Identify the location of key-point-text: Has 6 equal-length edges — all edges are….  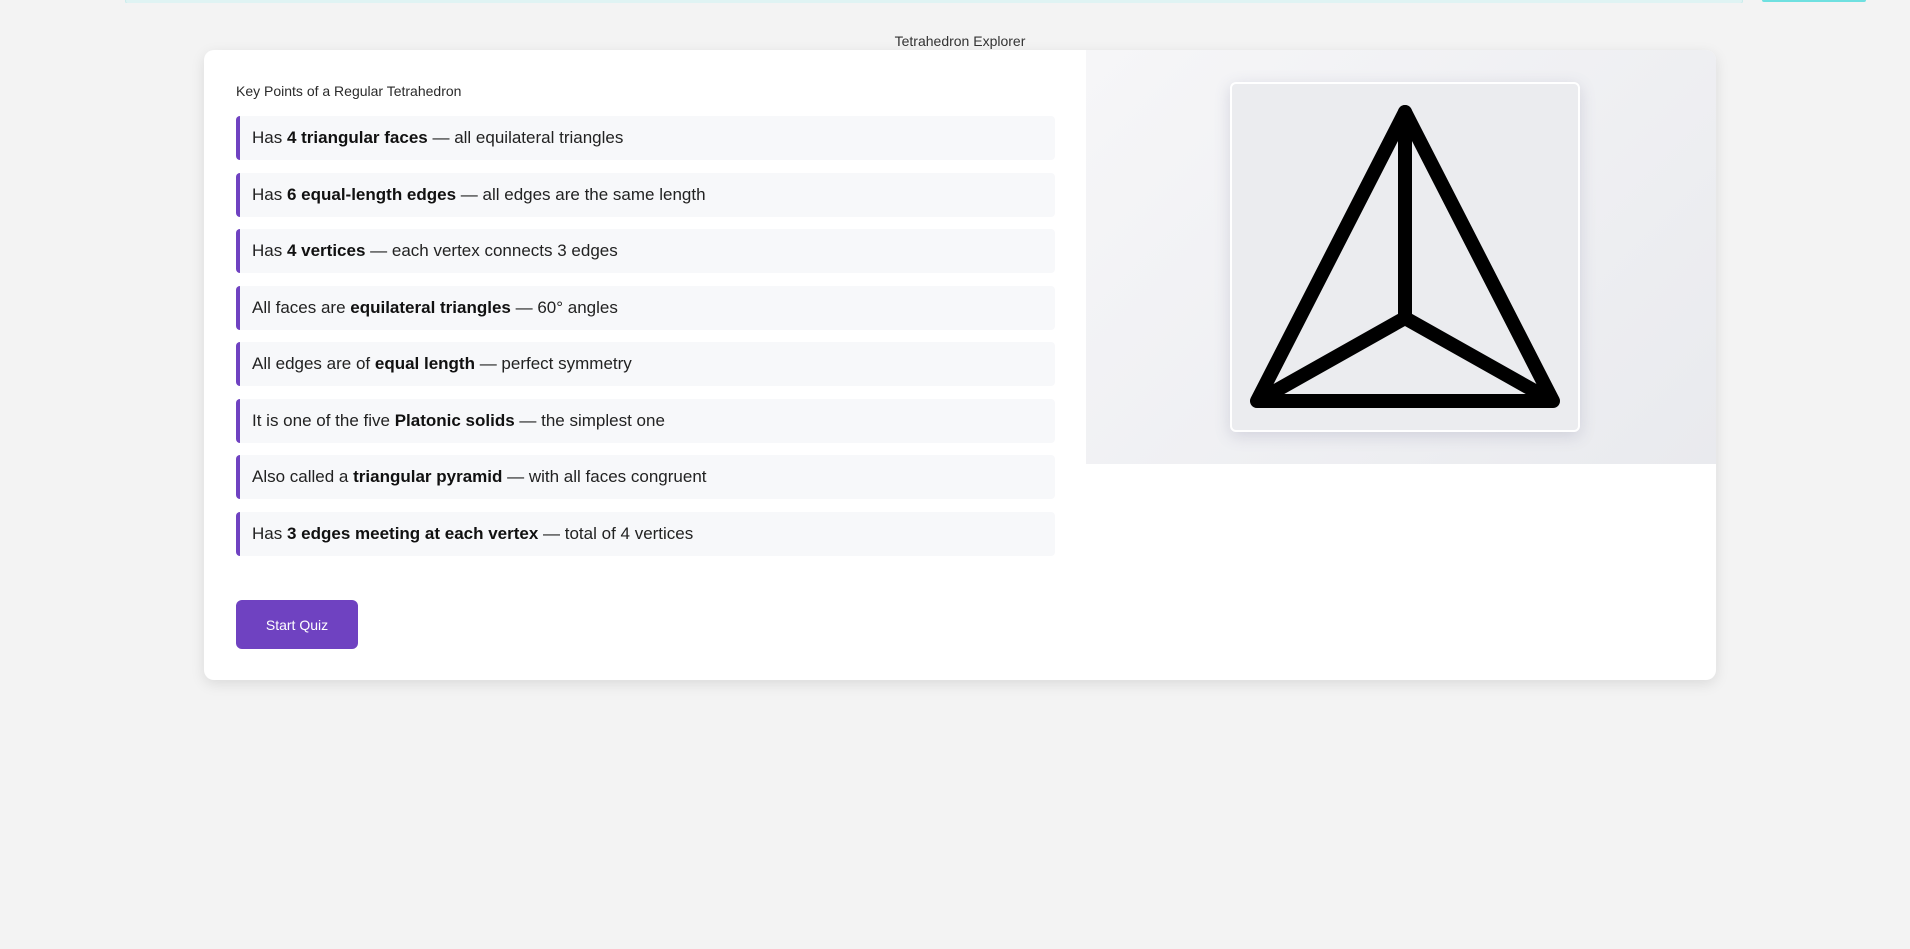
(479, 194).